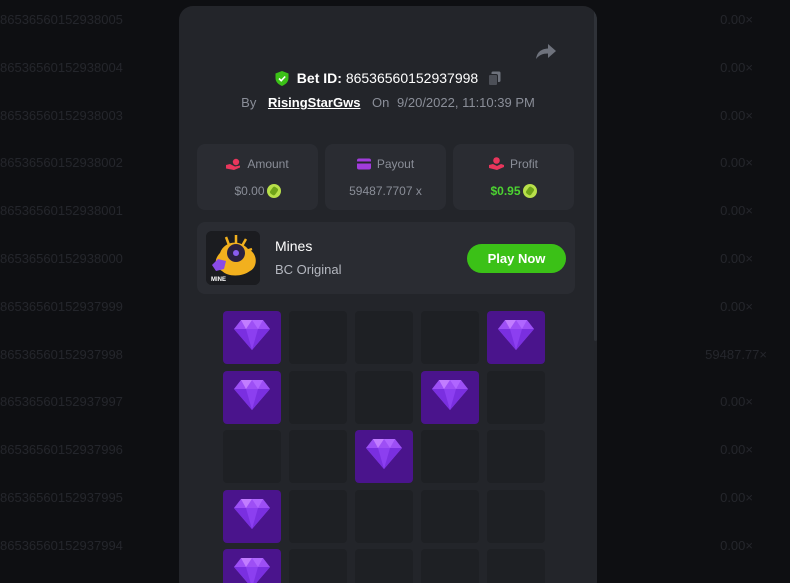 Image resolution: width=790 pixels, height=583 pixels. Describe the element at coordinates (412, 78) in the screenshot. I see `bet-id-value: 86536560152937998` at that location.